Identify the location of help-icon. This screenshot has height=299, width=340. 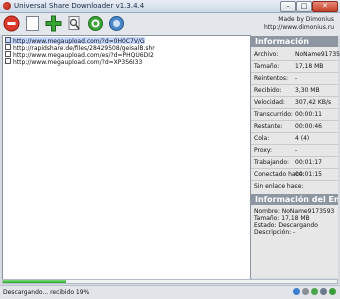
(116, 23).